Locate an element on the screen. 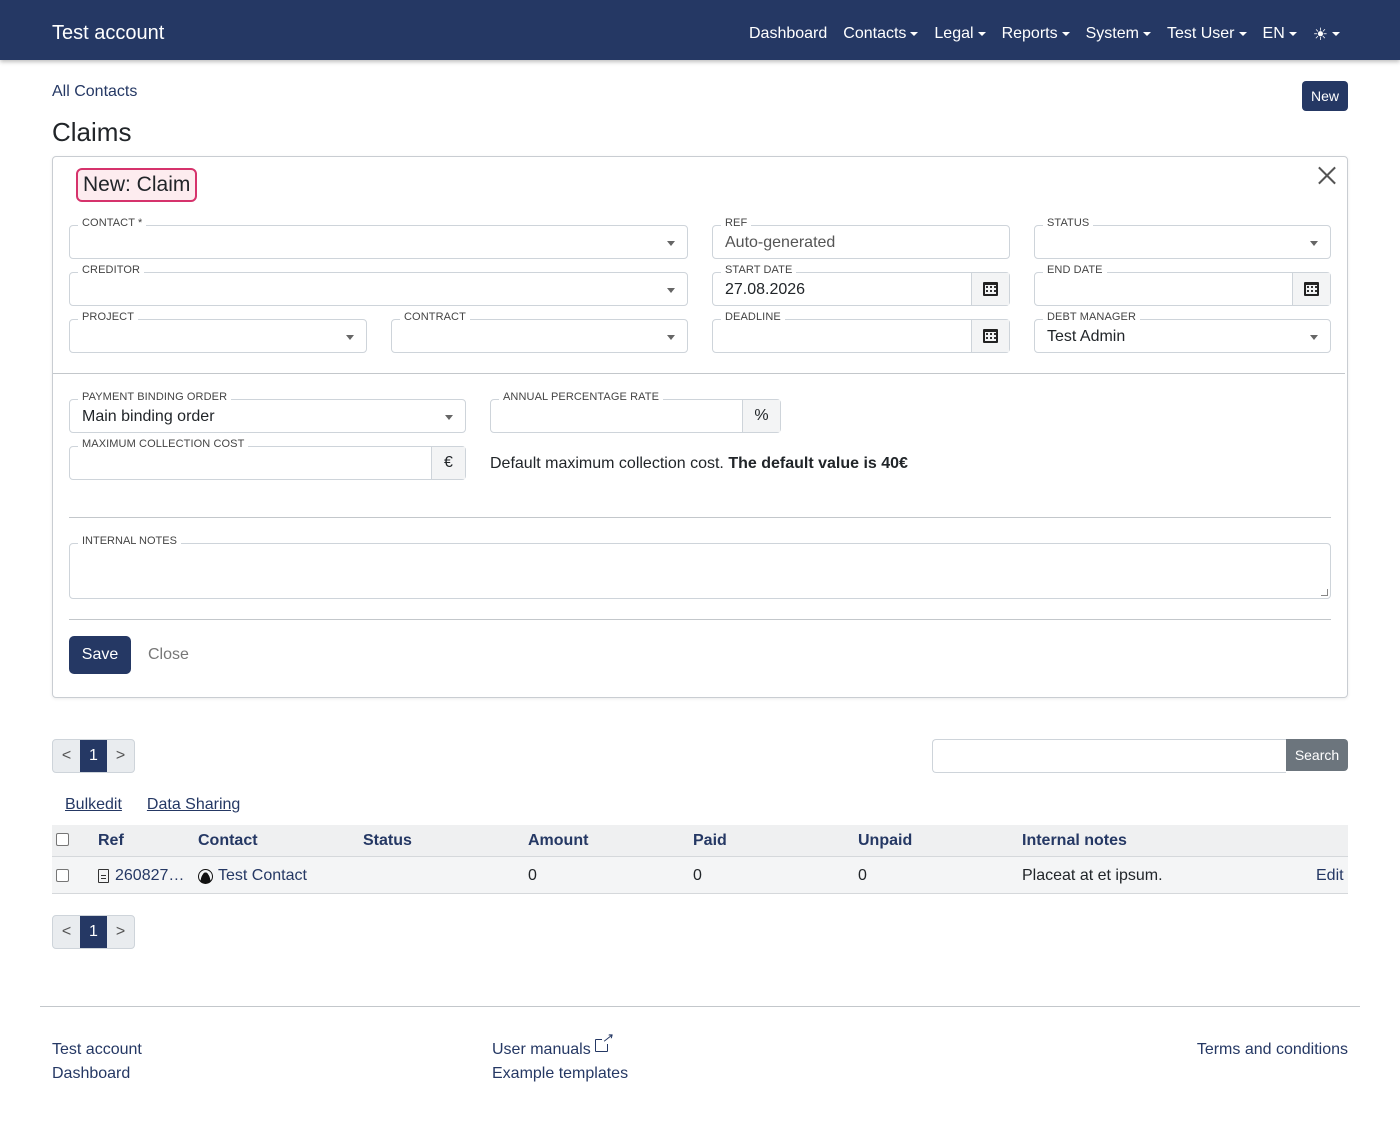 This screenshot has height=1147, width=1400. edit-link: Edit is located at coordinates (1330, 876).